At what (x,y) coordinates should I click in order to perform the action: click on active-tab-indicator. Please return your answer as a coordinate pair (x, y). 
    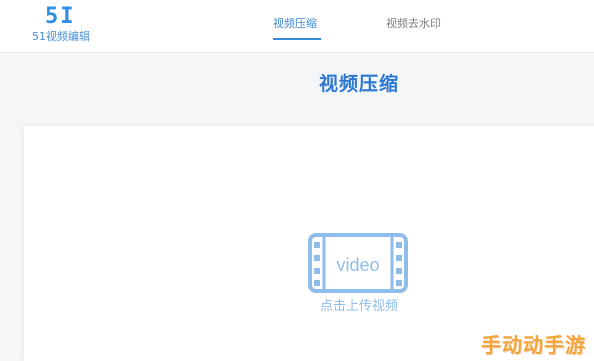
    Looking at the image, I should click on (297, 39).